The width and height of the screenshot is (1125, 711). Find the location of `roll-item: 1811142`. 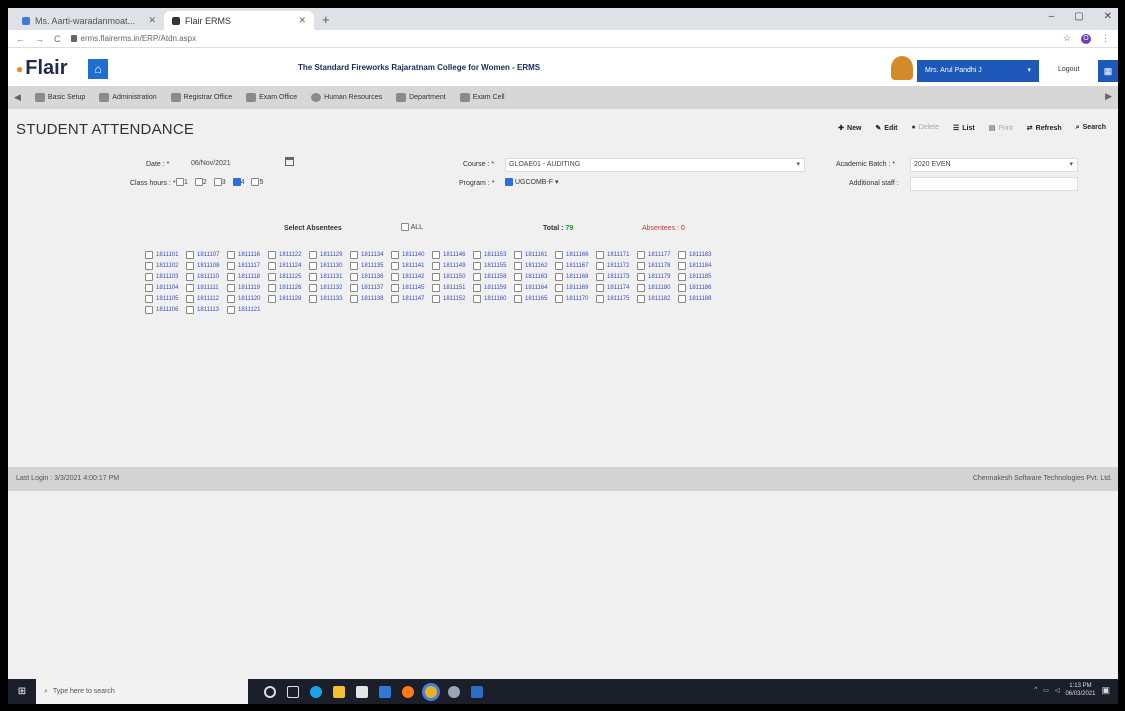

roll-item: 1811142 is located at coordinates (411, 276).